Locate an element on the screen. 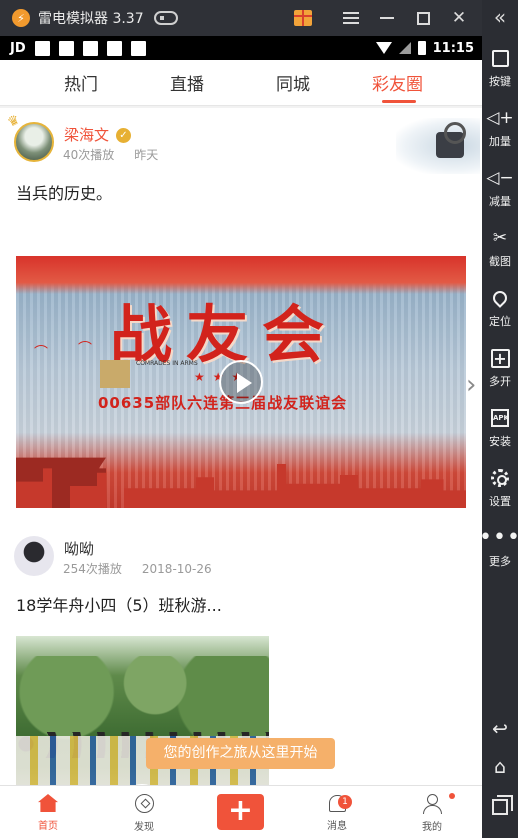 This screenshot has height=838, width=518. sidebar-item-volume-up: ◁+ 加量 is located at coordinates (500, 132).